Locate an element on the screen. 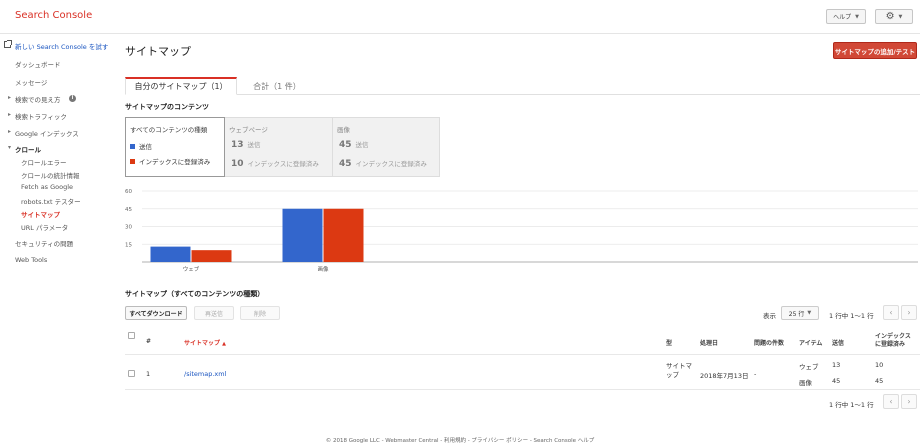 The height and width of the screenshot is (445, 920). tab-my-sitemaps: 自分のサイトマップ（1） is located at coordinates (181, 86).